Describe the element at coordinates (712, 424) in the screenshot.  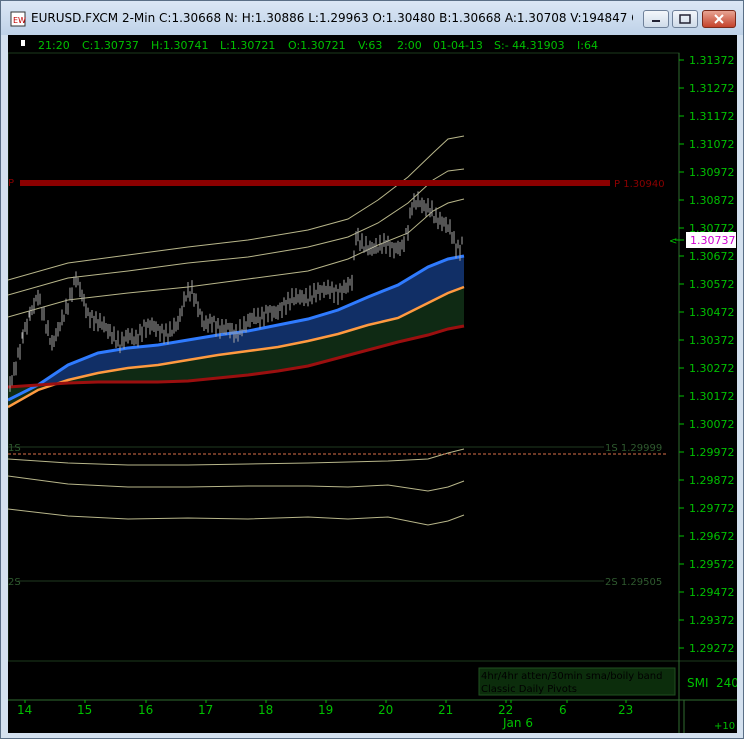
I see `price-label: 1.30072` at that location.